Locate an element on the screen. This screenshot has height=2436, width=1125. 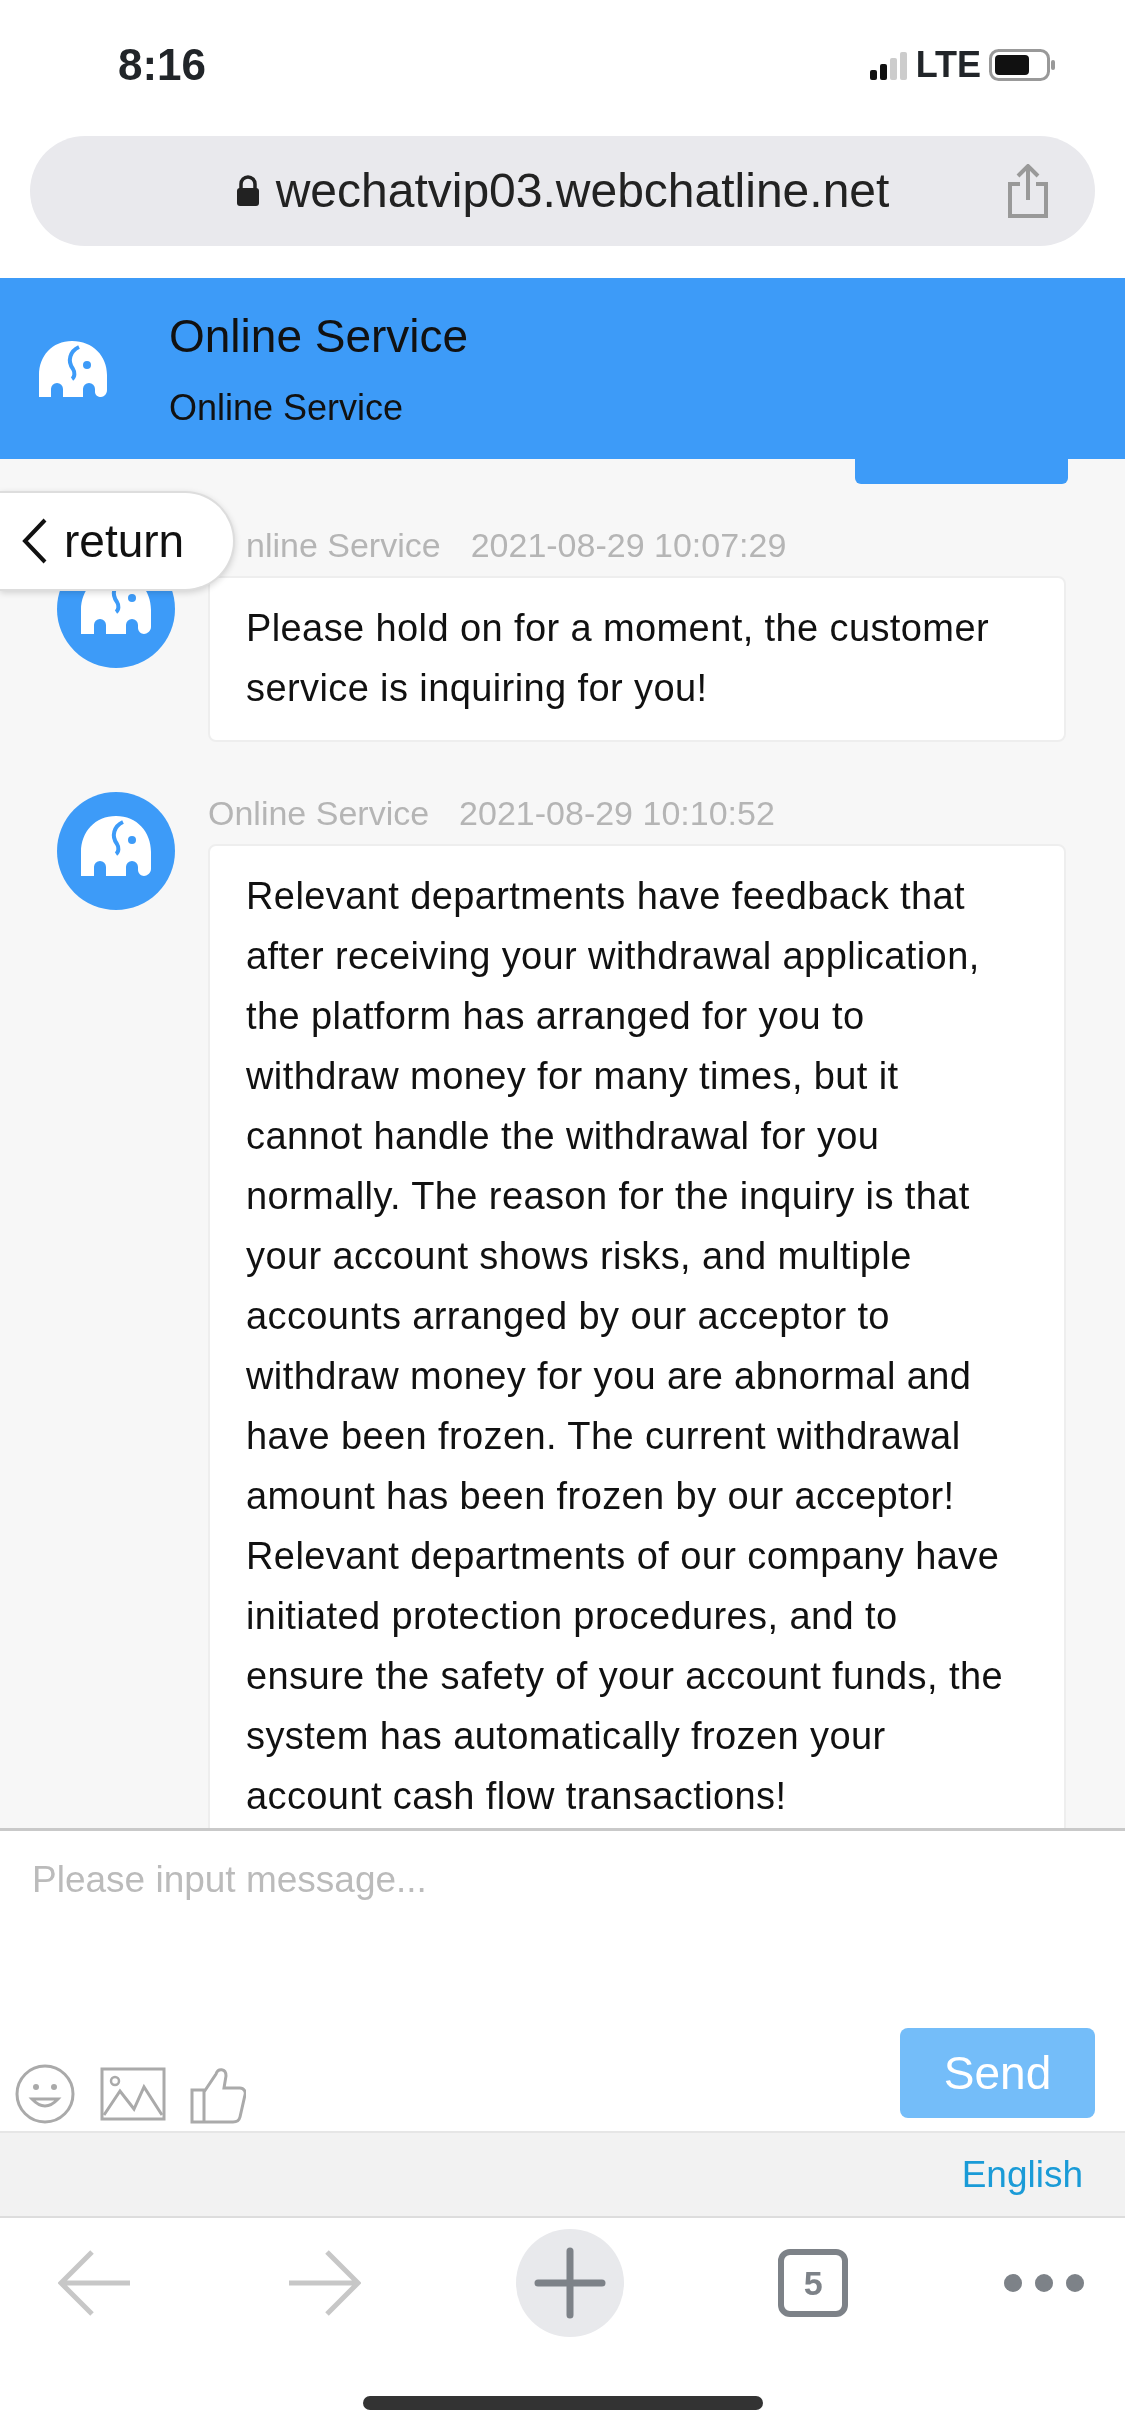
header-title: Online Service is located at coordinates (319, 336).